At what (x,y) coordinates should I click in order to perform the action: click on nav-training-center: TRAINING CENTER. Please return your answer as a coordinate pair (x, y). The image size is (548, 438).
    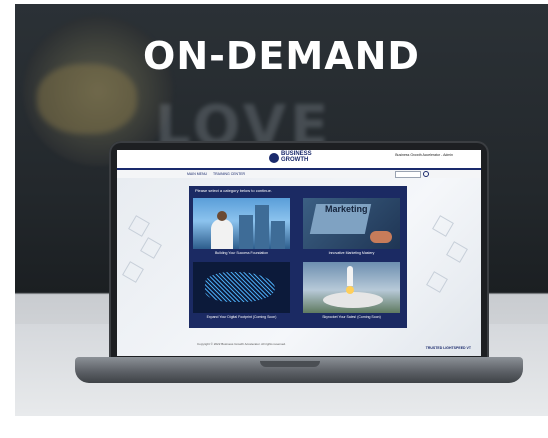
    Looking at the image, I should click on (229, 174).